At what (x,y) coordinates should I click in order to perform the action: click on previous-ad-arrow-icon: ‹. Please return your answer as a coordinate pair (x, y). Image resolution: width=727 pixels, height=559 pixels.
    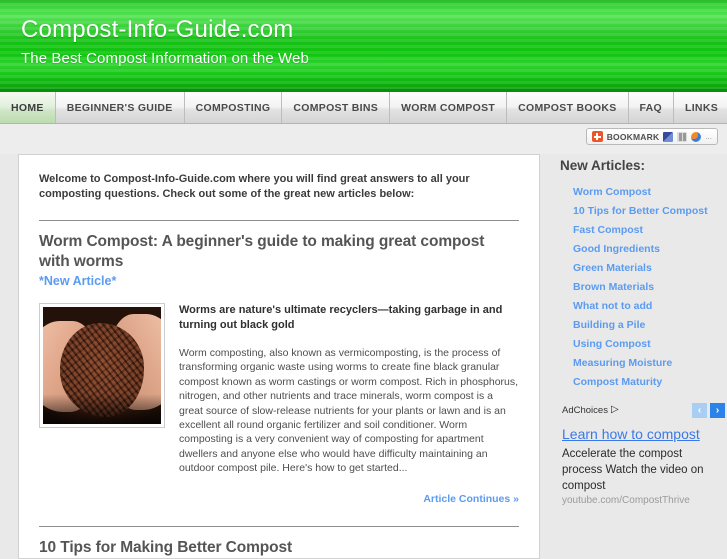
    Looking at the image, I should click on (699, 410).